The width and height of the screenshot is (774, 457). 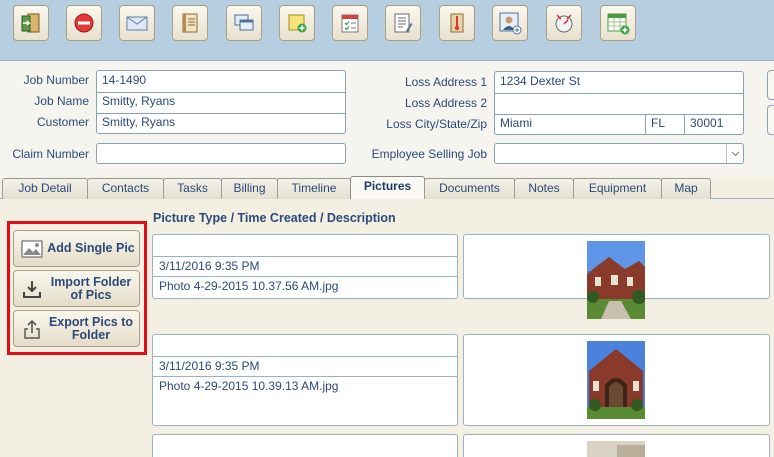 I want to click on report-button, so click(x=403, y=23).